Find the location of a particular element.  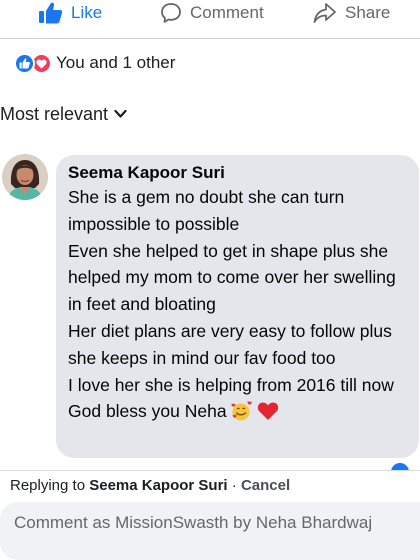

reply-bar: Replying to Seema Kapoor Suri · Cancel is located at coordinates (210, 485).